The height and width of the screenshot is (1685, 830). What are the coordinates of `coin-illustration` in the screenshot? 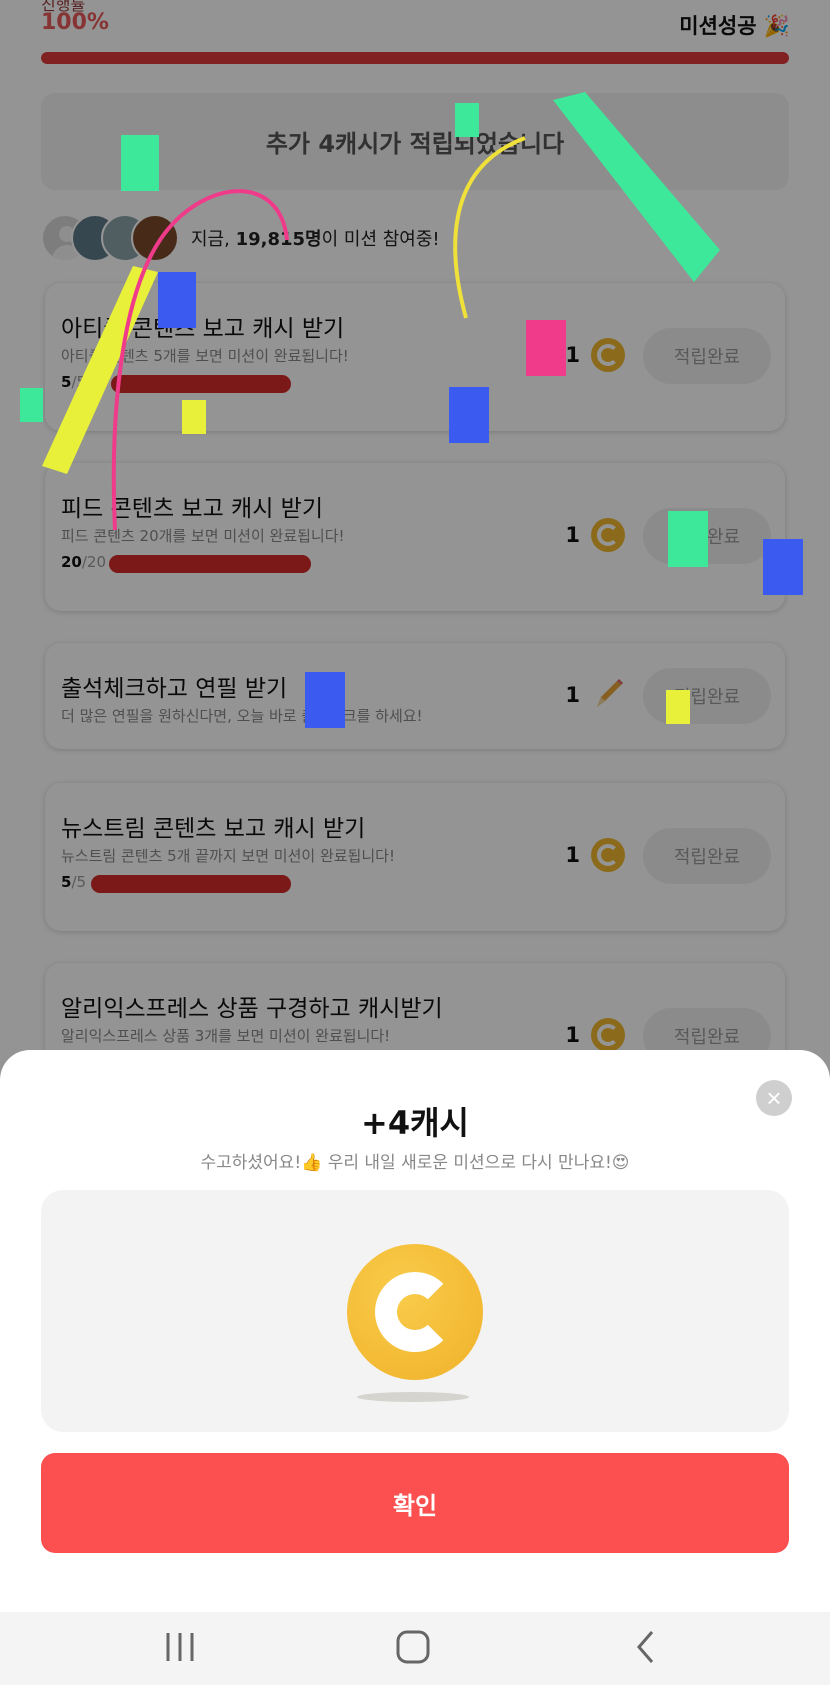 It's located at (415, 1311).